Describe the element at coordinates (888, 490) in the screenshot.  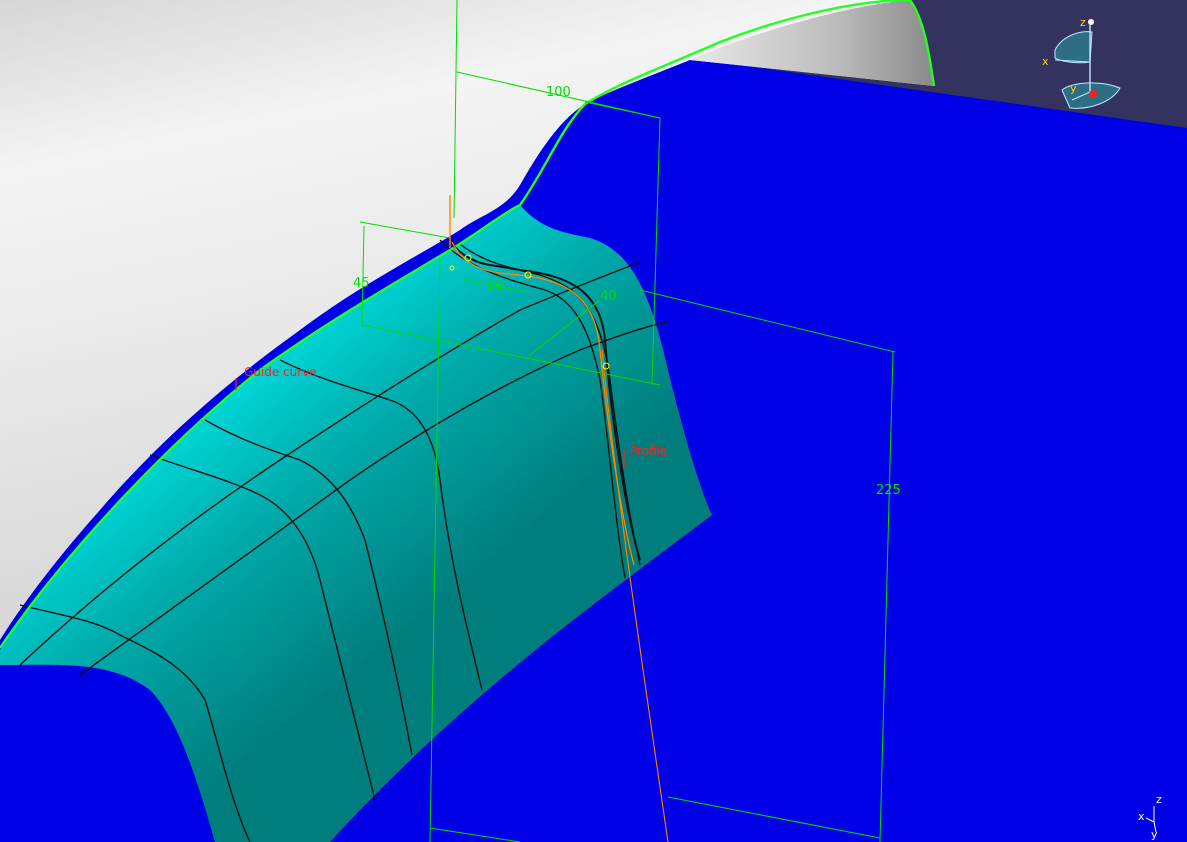
I see `dimension-225: 225` at that location.